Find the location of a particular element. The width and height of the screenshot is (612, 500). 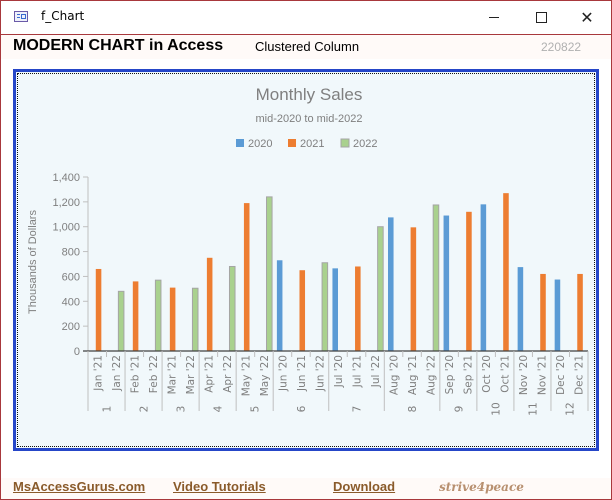

legend-label-2022: 2022 is located at coordinates (365, 144).